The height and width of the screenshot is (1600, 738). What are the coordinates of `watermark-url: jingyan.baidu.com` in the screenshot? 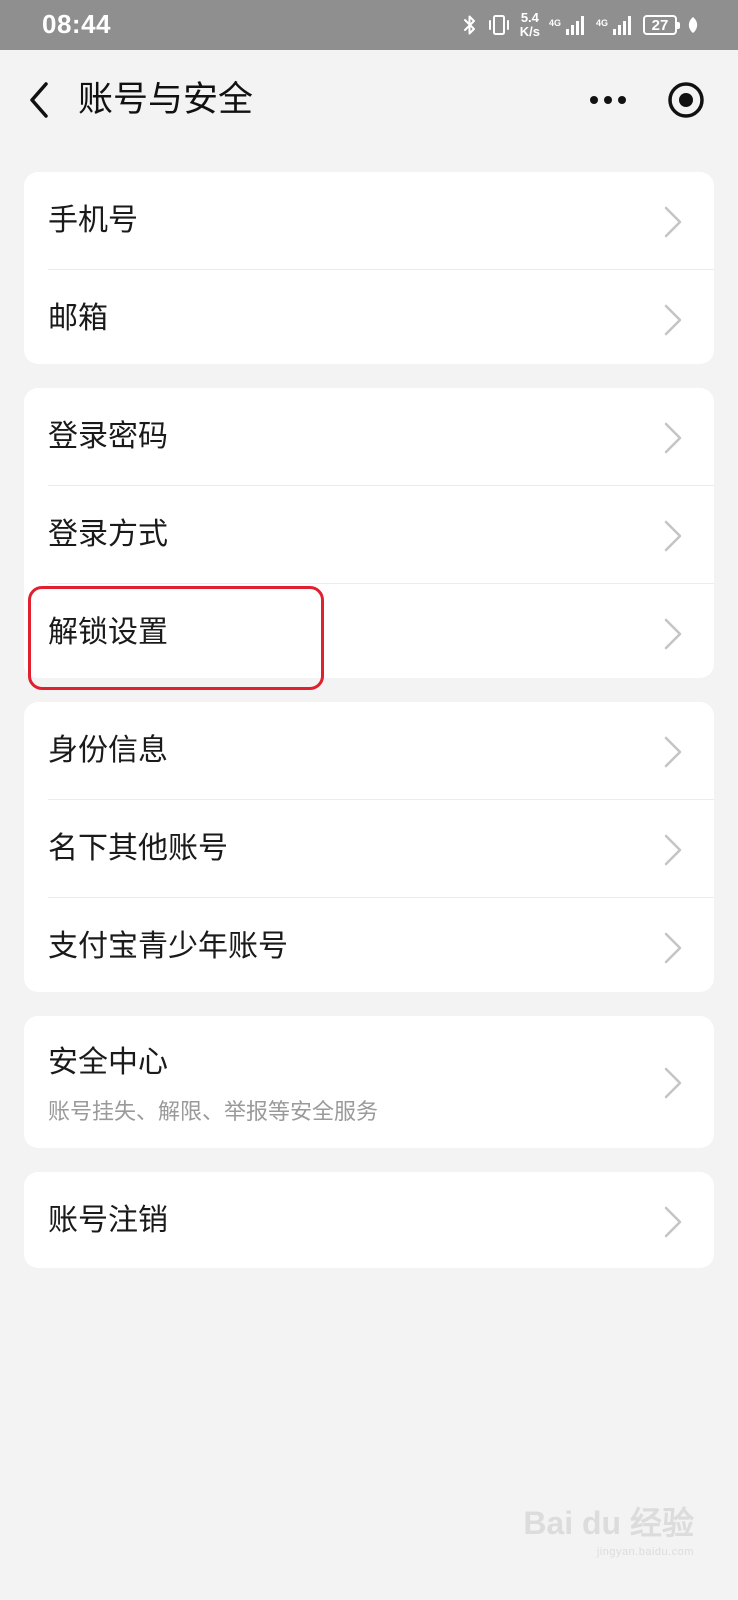 It's located at (645, 1552).